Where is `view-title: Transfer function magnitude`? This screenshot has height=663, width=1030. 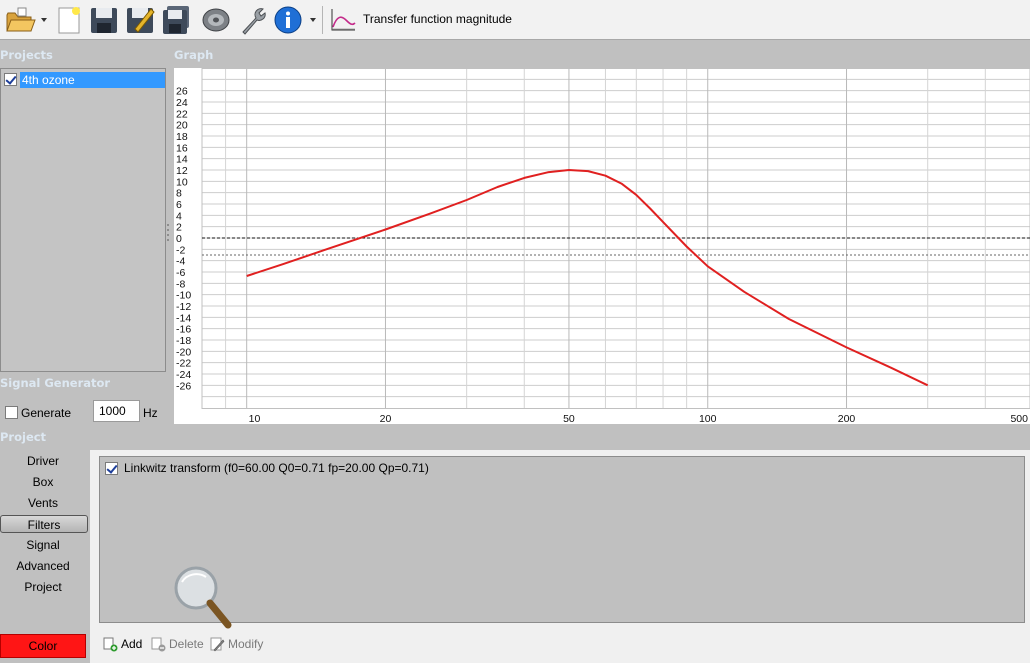 view-title: Transfer function magnitude is located at coordinates (437, 19).